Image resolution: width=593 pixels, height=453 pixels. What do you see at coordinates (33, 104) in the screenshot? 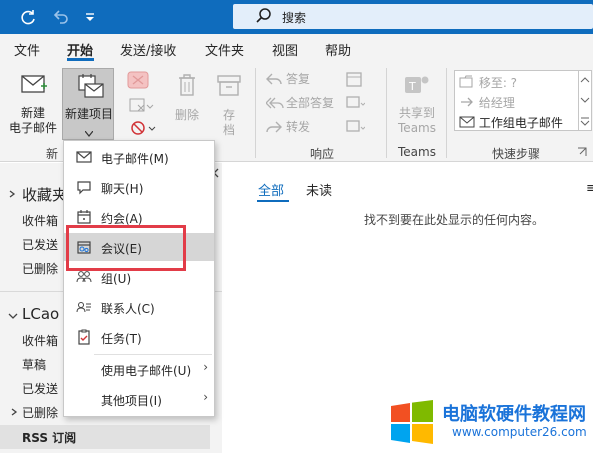
I see `new-email-button: 新建 电子邮件` at bounding box center [33, 104].